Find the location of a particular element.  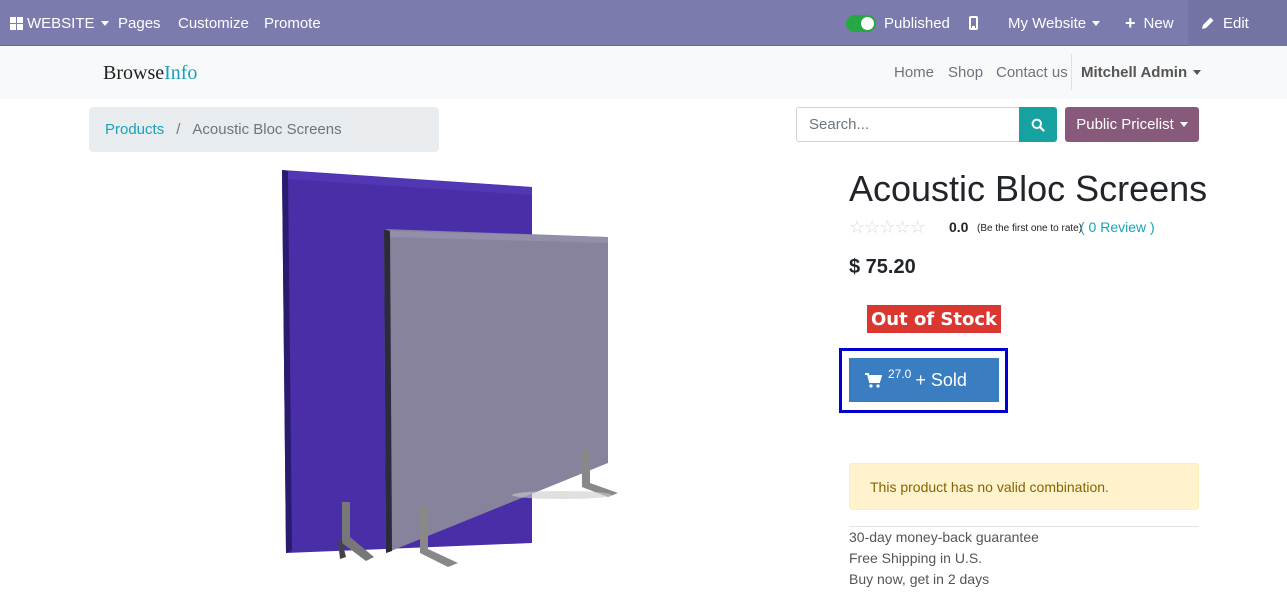

product-price: $ 75.20 is located at coordinates (882, 267).